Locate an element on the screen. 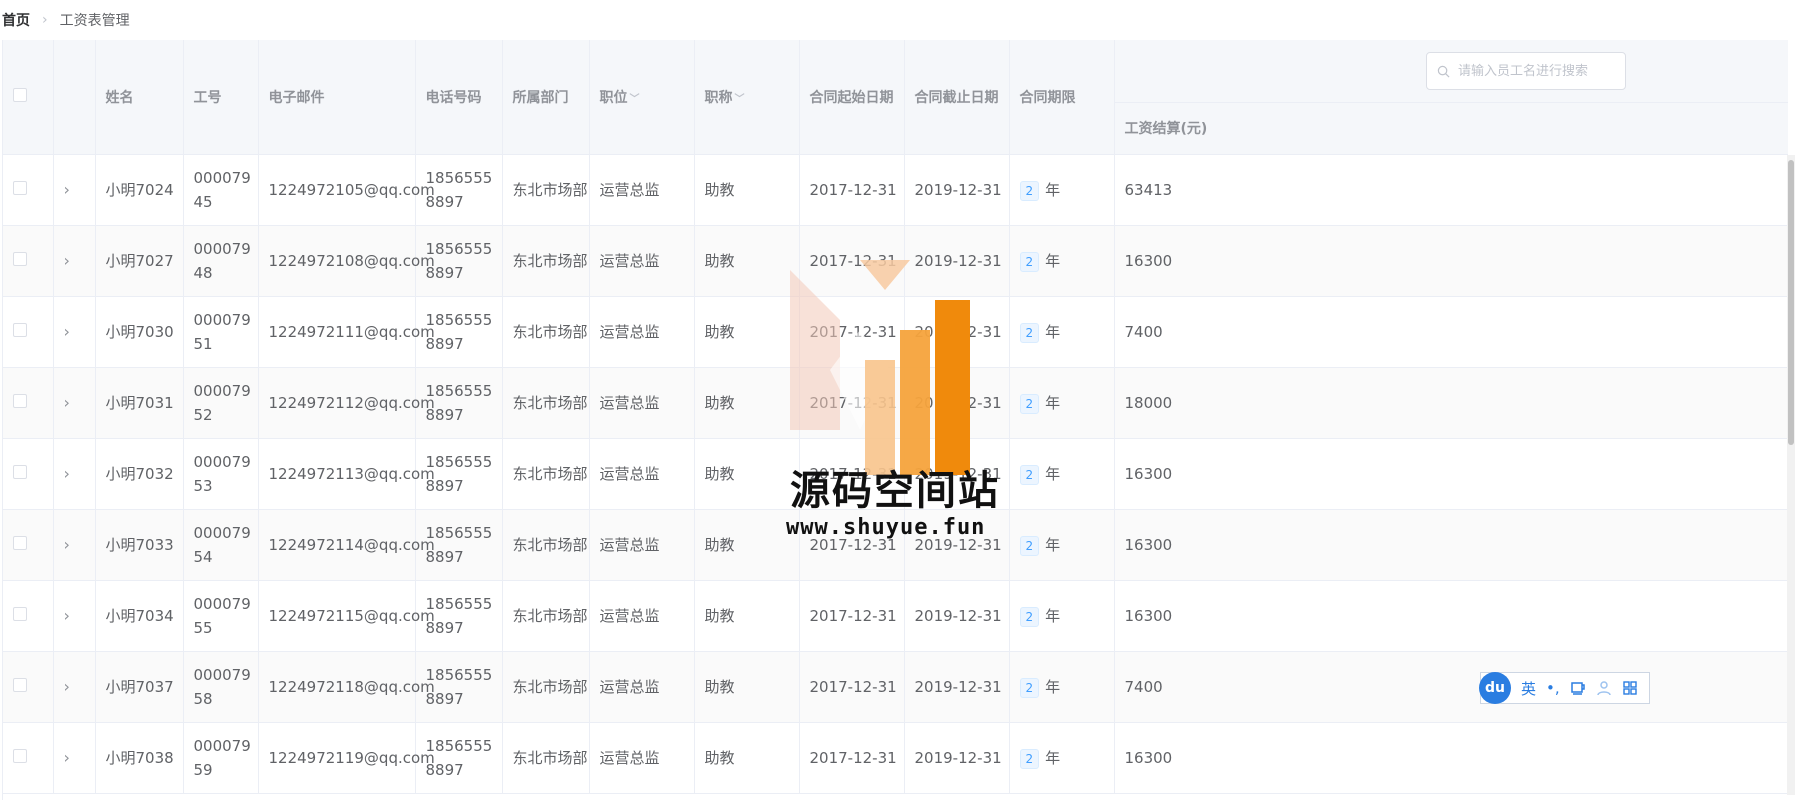 The width and height of the screenshot is (1795, 805). ime-logo-icon: du is located at coordinates (1495, 688).